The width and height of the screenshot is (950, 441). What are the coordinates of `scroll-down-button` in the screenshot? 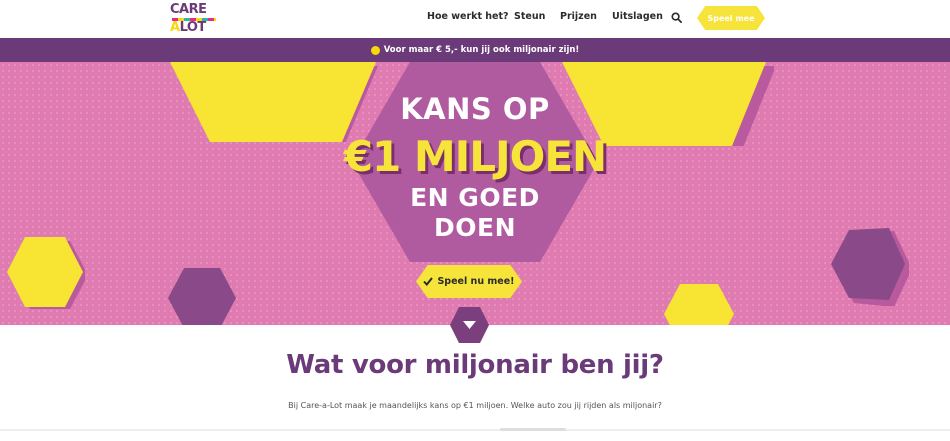 It's located at (469, 325).